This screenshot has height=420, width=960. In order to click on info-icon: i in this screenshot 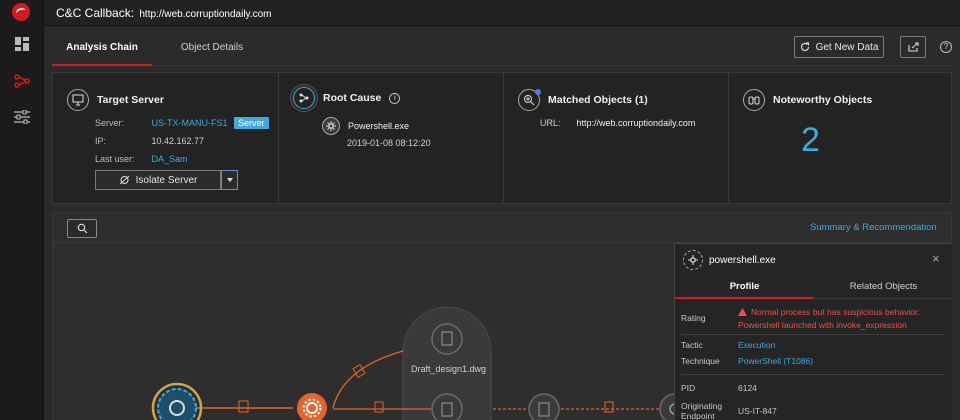, I will do `click(395, 98)`.